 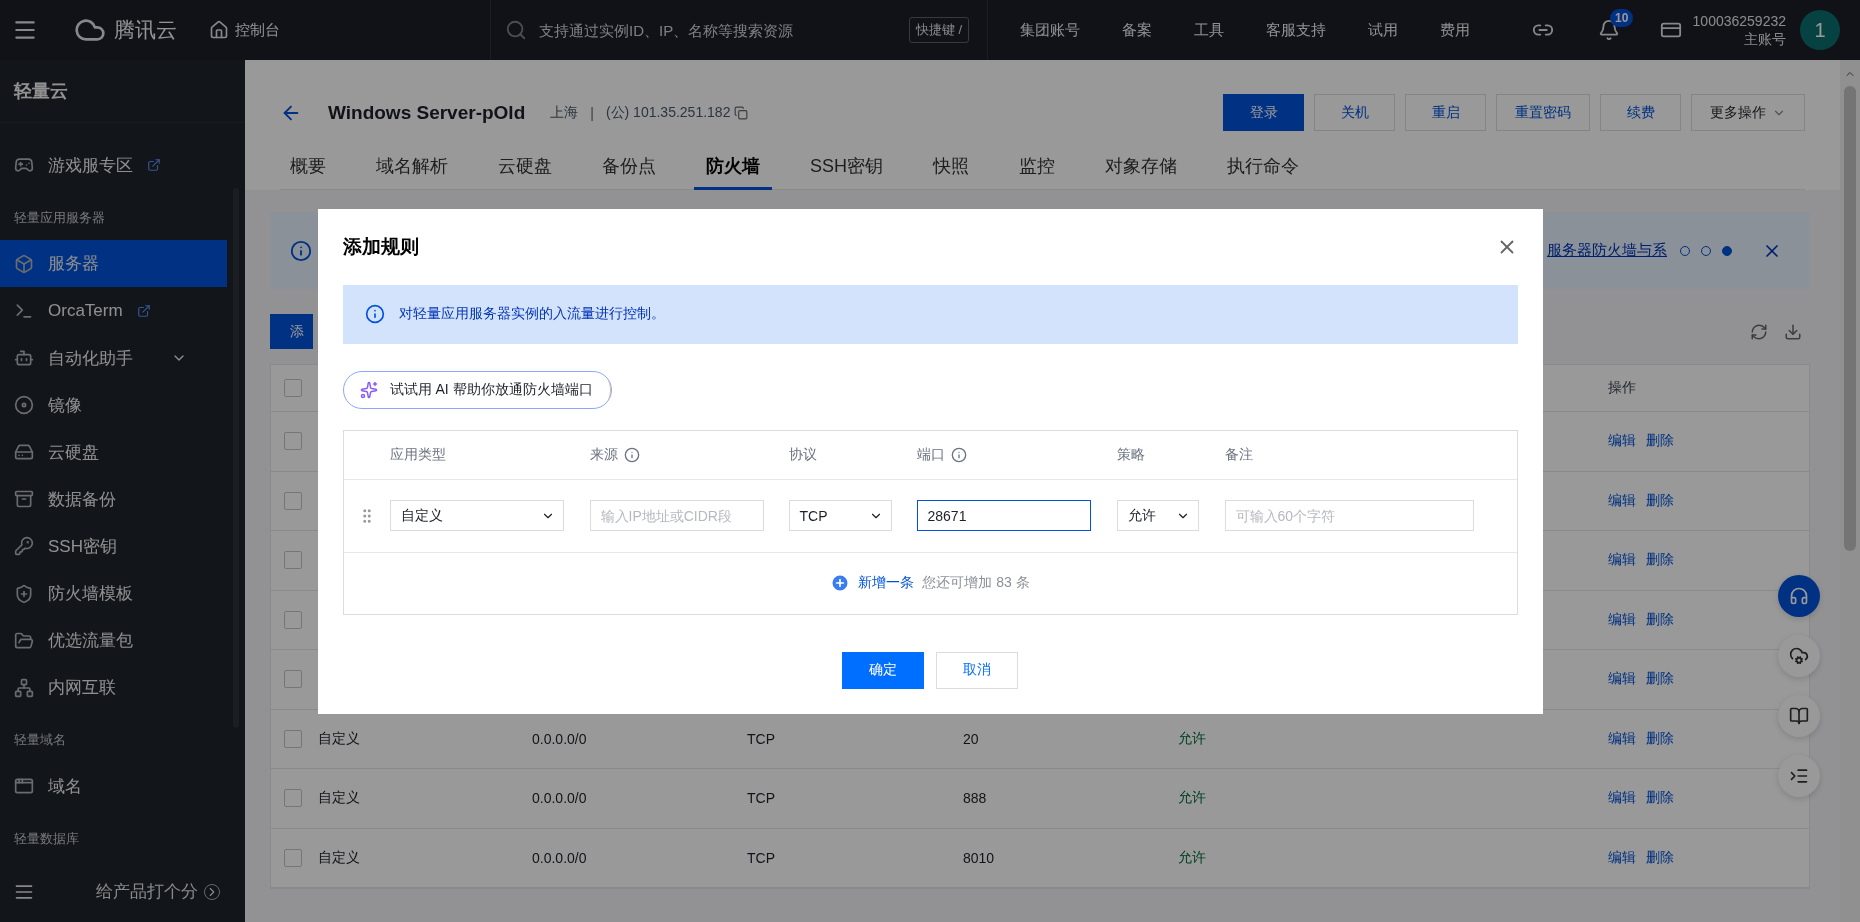 I want to click on tab: 监控, so click(x=1037, y=167).